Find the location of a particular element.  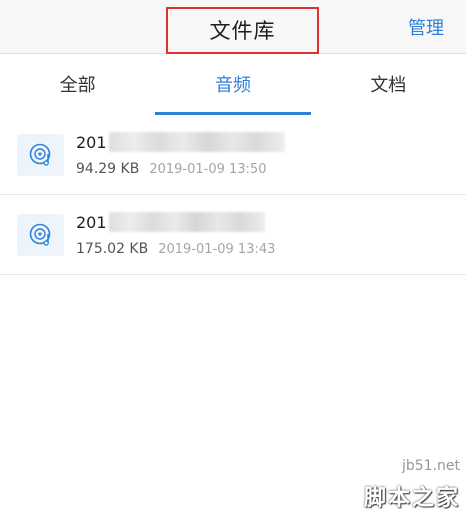

tab-documents-label: 文档 is located at coordinates (388, 85).